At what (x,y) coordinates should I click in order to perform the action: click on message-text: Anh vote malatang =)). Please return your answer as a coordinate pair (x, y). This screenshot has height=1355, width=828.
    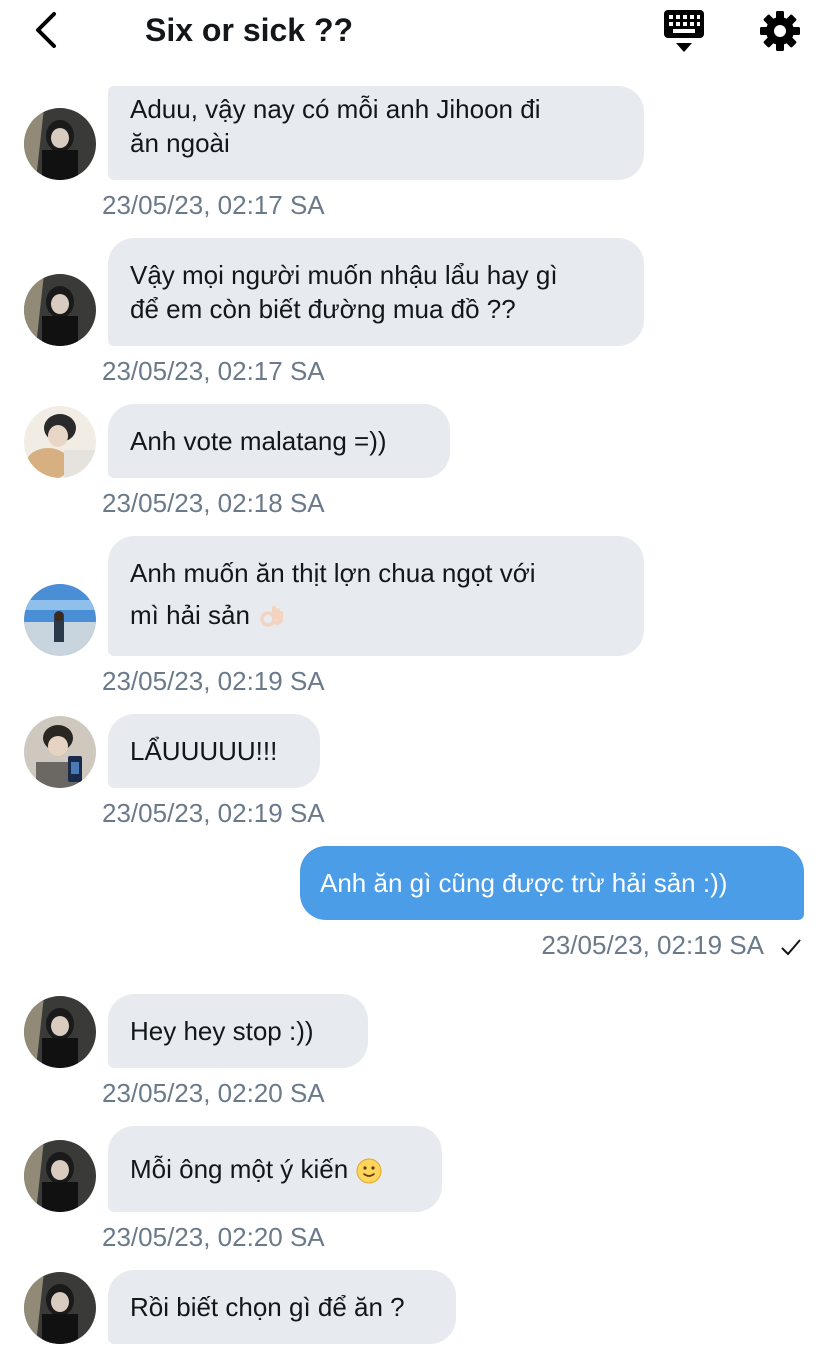
    Looking at the image, I should click on (258, 441).